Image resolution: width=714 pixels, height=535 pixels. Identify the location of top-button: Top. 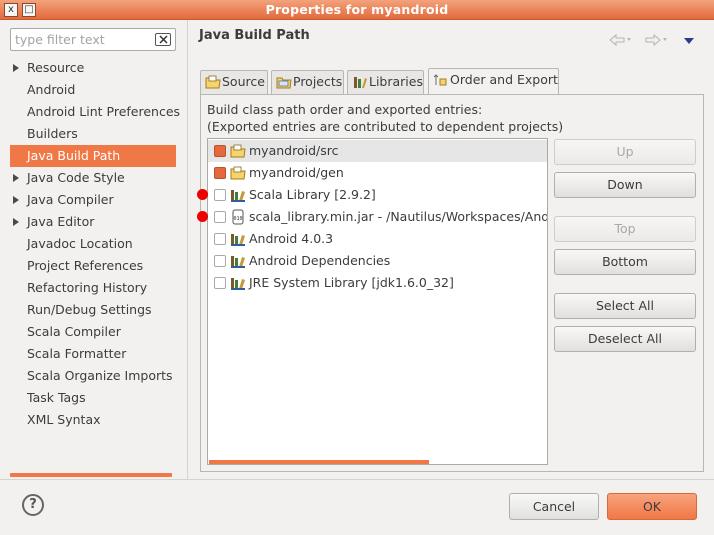
(625, 229).